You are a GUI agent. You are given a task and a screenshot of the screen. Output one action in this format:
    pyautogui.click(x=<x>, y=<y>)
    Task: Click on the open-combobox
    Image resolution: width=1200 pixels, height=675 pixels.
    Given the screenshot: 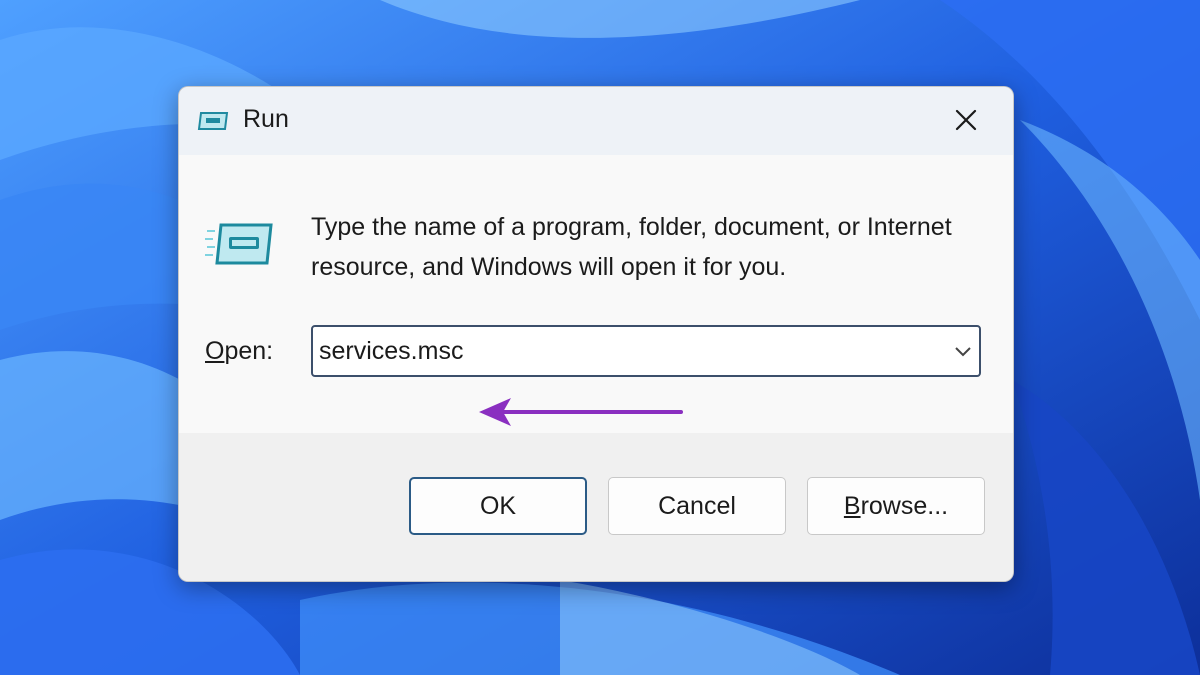 What is the action you would take?
    pyautogui.click(x=646, y=351)
    